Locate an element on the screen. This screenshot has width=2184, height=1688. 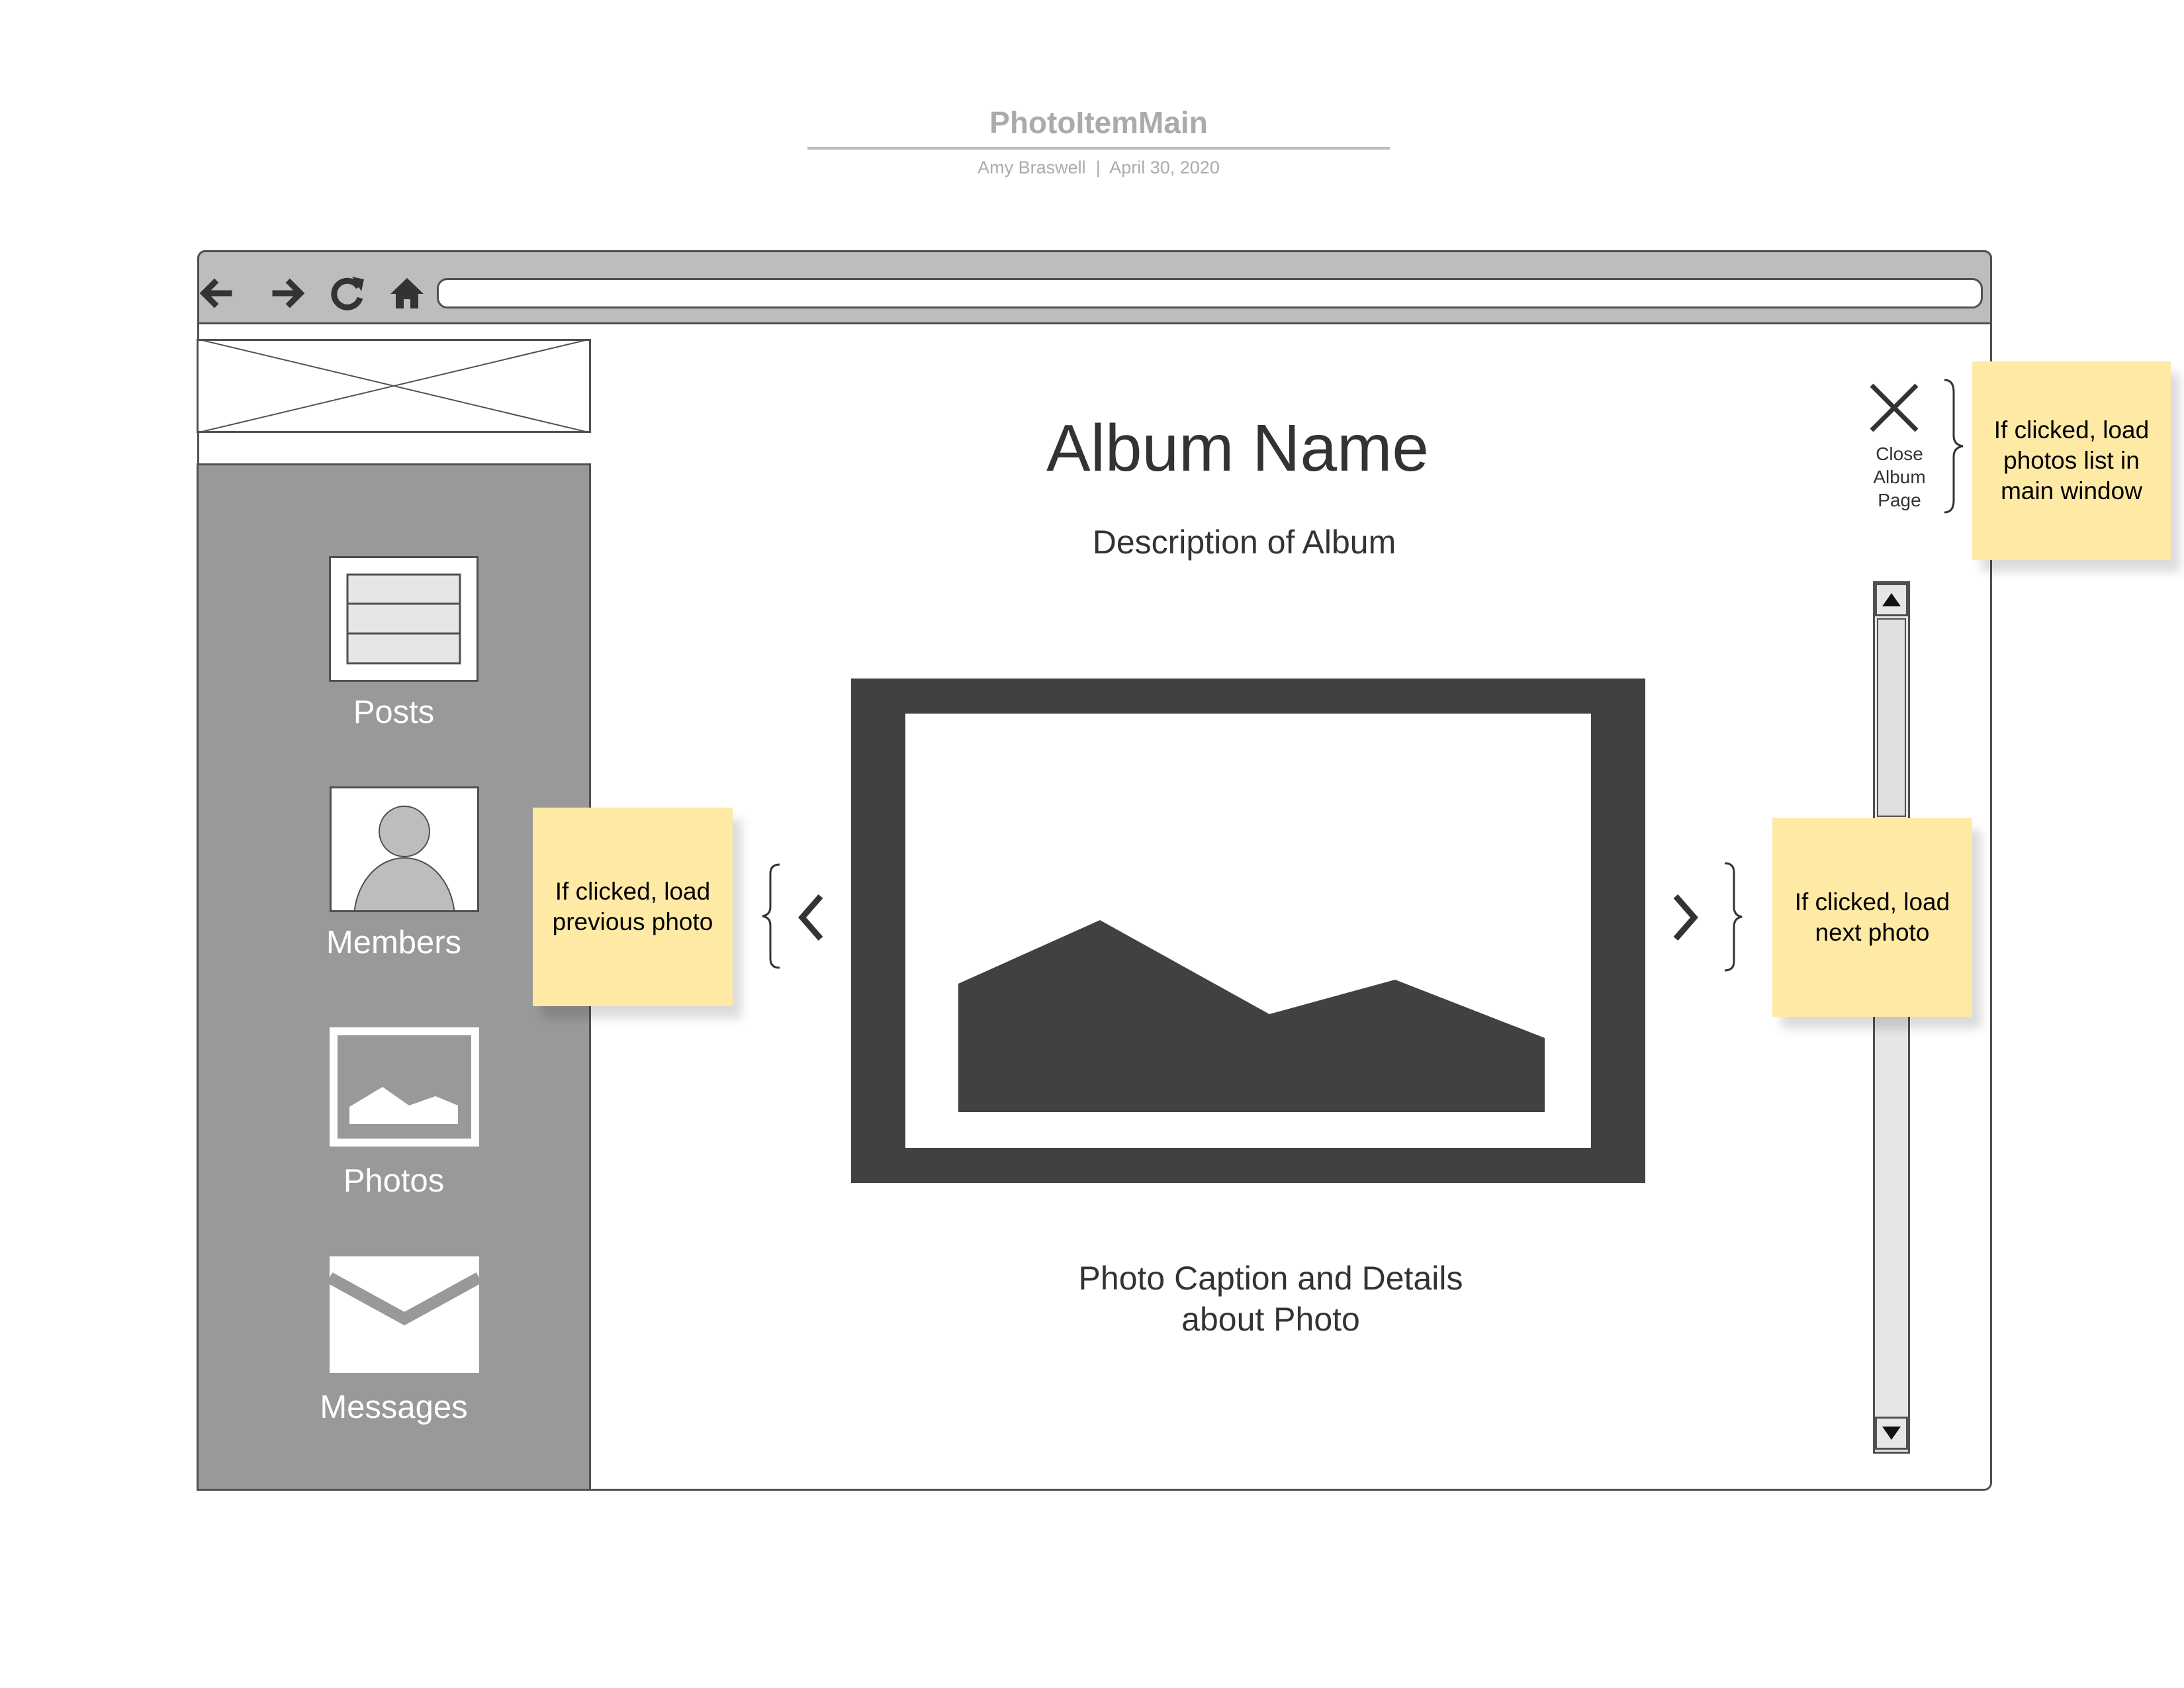
member-avatar-icon is located at coordinates (405, 849).